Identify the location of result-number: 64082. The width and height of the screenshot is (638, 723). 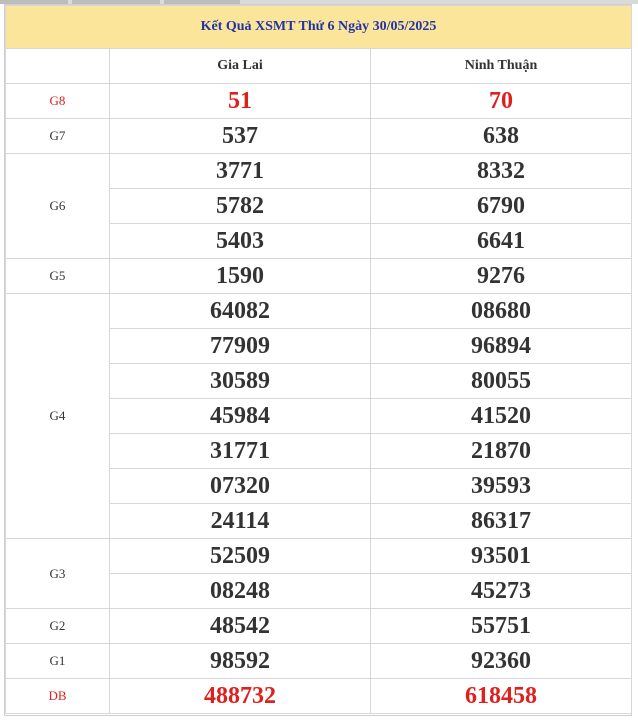
(240, 311).